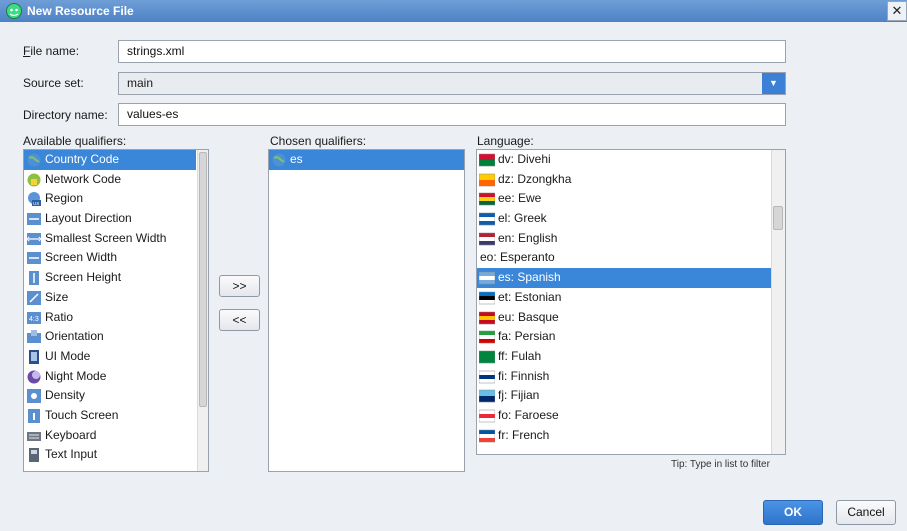 The image size is (907, 531). I want to click on qualifier-label: Touch Screen, so click(82, 414).